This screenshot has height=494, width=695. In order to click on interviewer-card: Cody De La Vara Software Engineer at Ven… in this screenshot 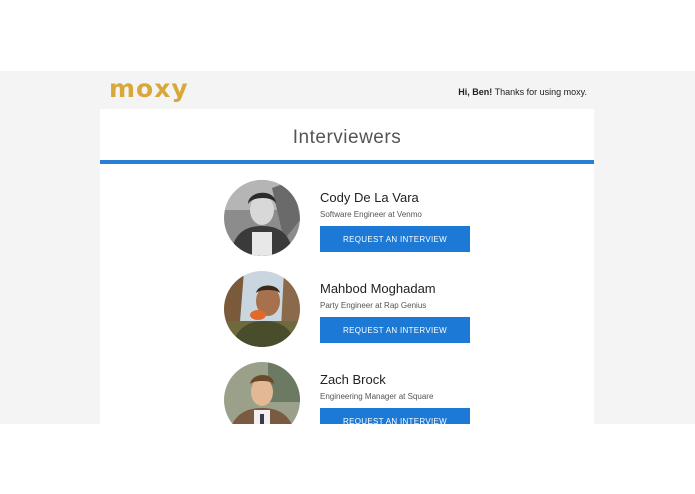, I will do `click(354, 220)`.